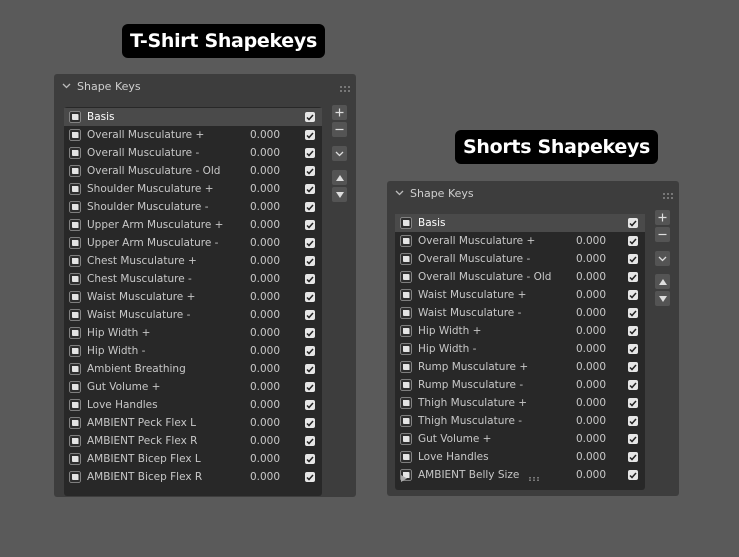 This screenshot has width=739, height=557. I want to click on grip-icon, so click(345, 87).